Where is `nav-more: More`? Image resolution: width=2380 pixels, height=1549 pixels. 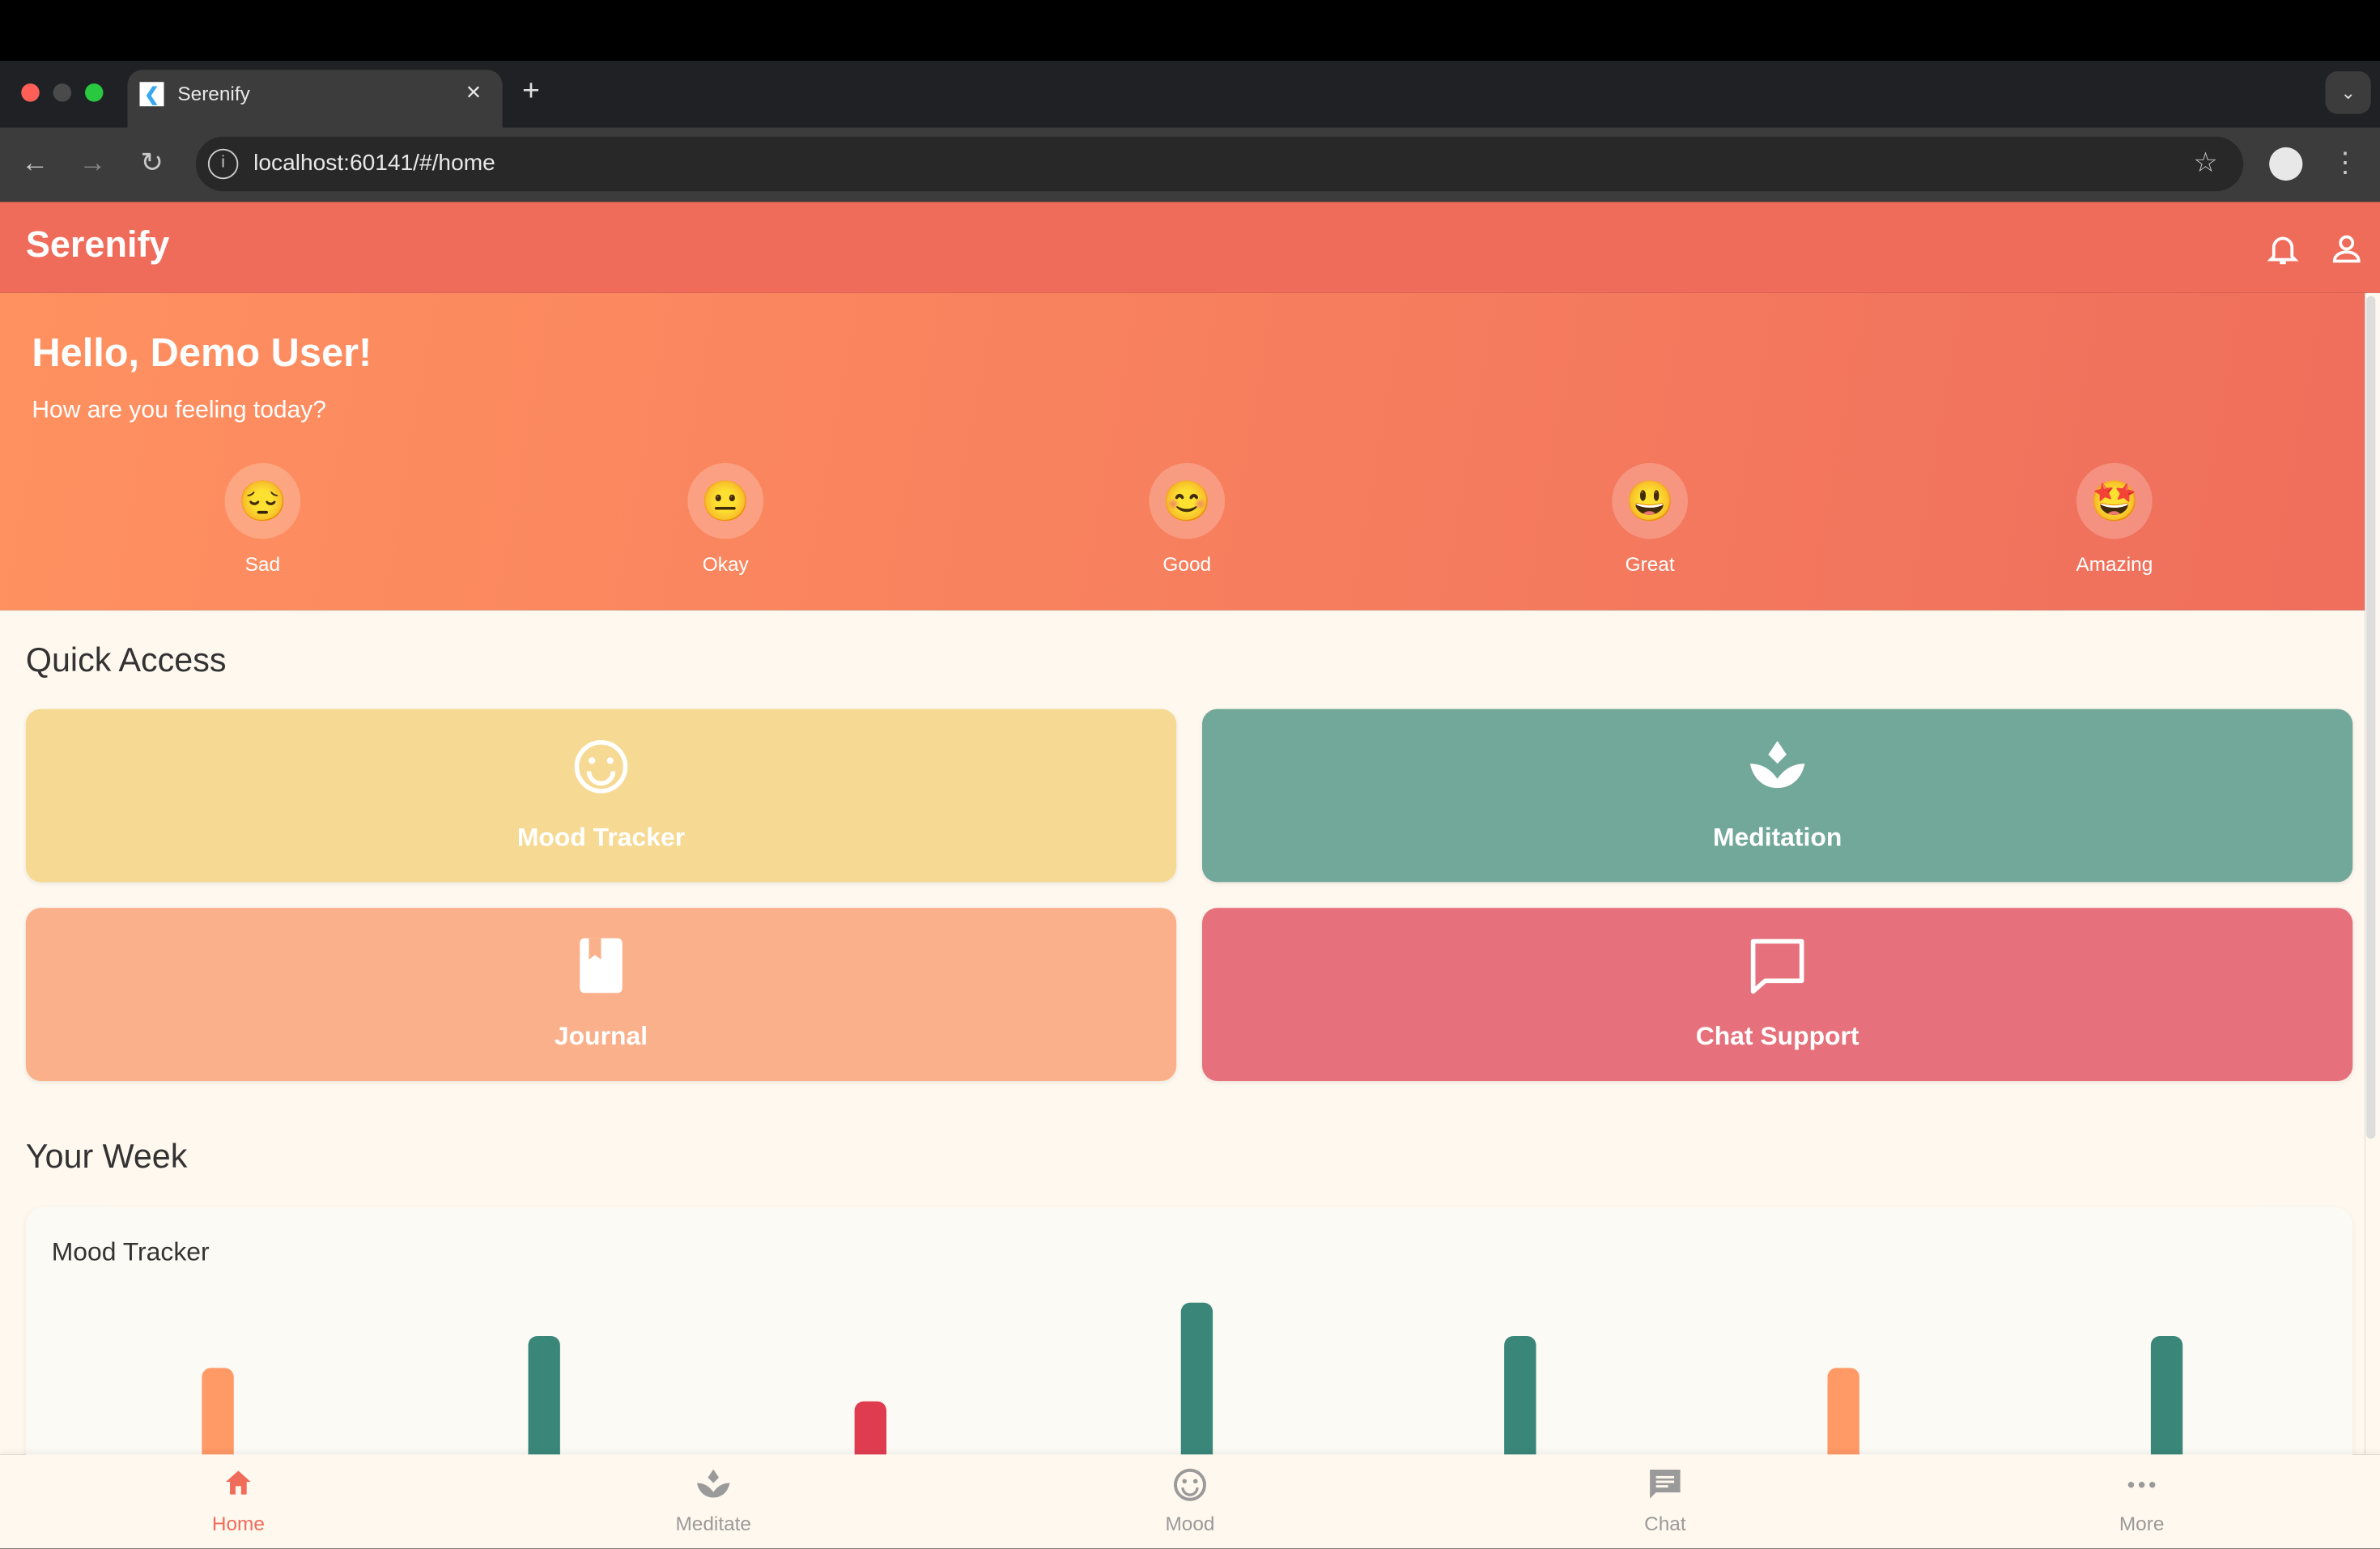
nav-more: More is located at coordinates (2142, 1501).